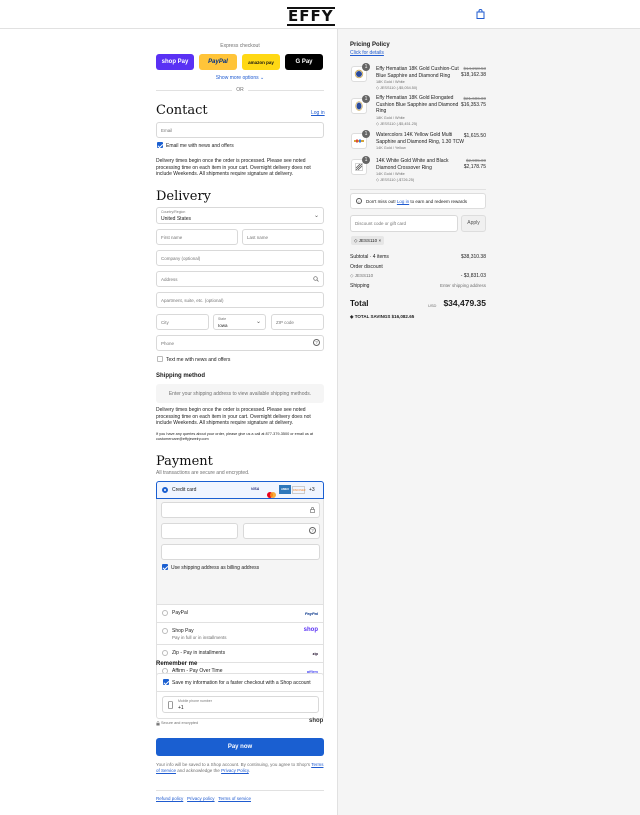 This screenshot has width=640, height=815. Describe the element at coordinates (359, 303) in the screenshot. I see `total-label: Total` at that location.